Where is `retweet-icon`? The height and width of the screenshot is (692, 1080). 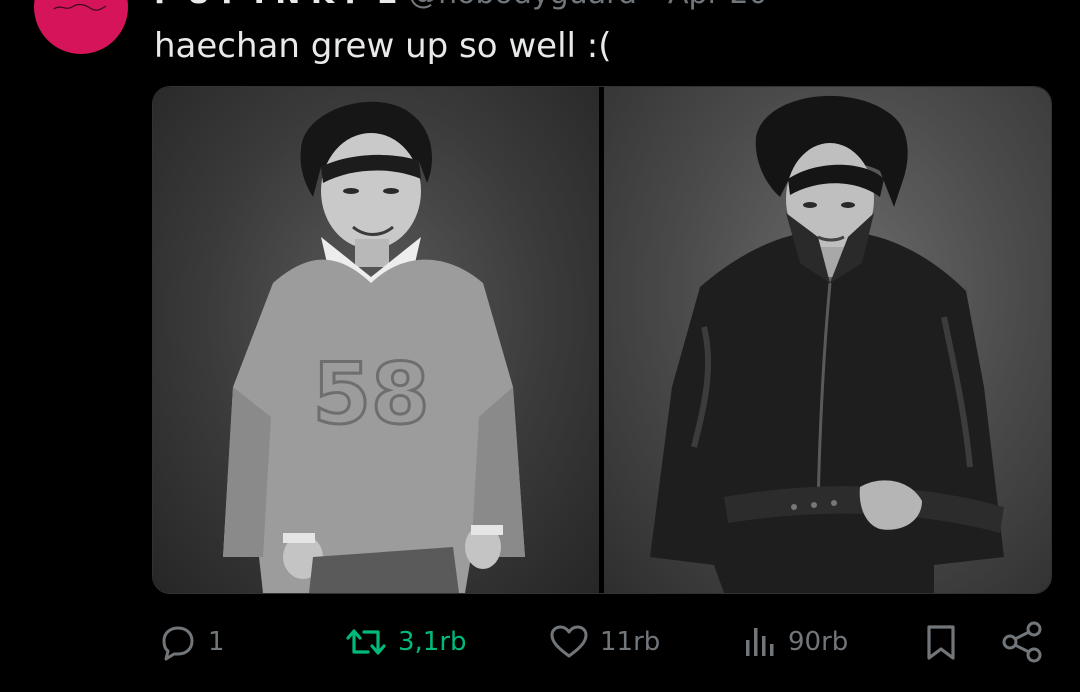 retweet-icon is located at coordinates (366, 642).